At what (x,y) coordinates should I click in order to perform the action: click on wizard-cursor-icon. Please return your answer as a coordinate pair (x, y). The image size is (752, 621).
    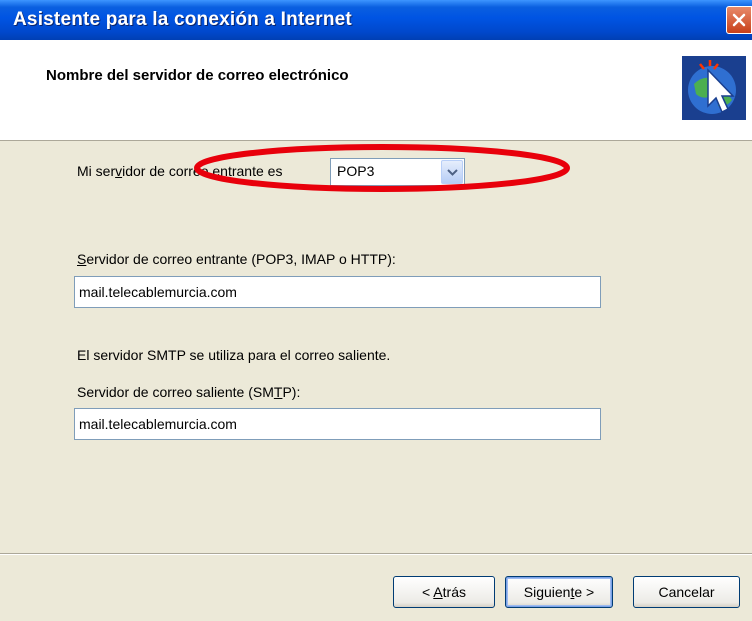
    Looking at the image, I should click on (714, 88).